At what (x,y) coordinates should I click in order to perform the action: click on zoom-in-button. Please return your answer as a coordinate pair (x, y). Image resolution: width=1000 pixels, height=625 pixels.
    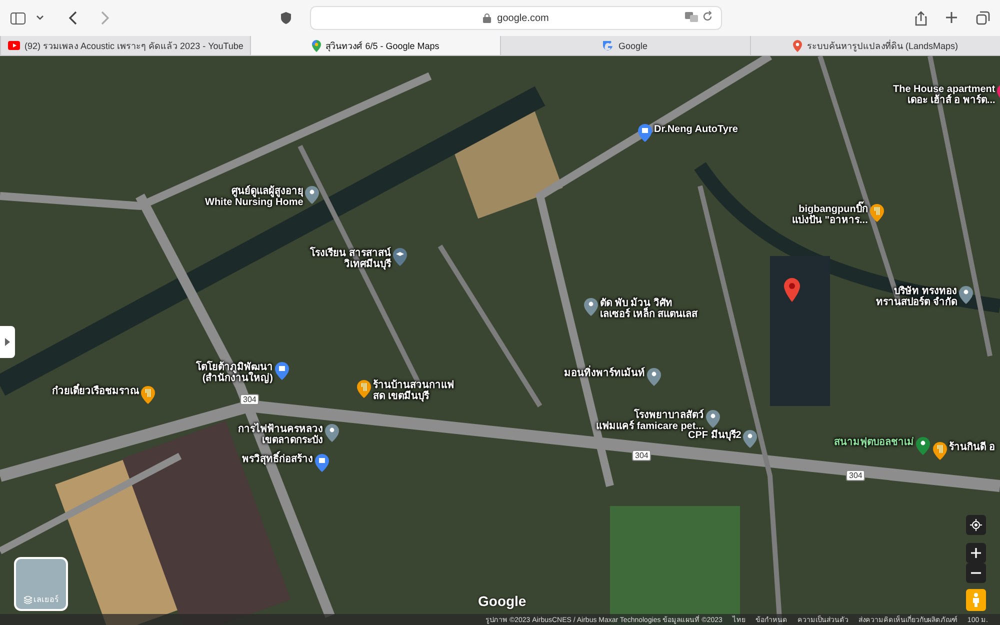
    Looking at the image, I should click on (976, 553).